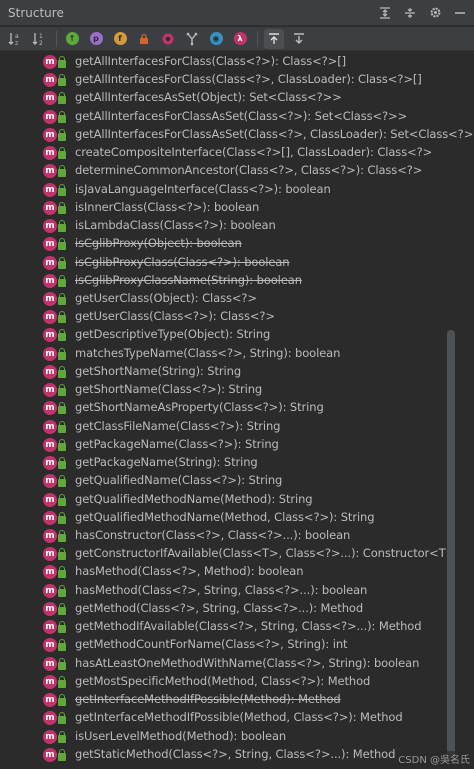 The width and height of the screenshot is (474, 769). What do you see at coordinates (96, 39) in the screenshot?
I see `show-properties-button: p` at bounding box center [96, 39].